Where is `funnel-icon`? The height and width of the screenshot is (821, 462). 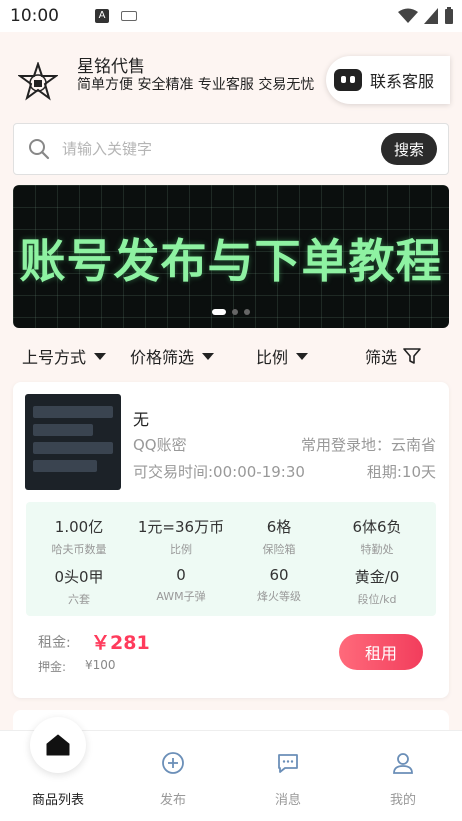
funnel-icon is located at coordinates (412, 356).